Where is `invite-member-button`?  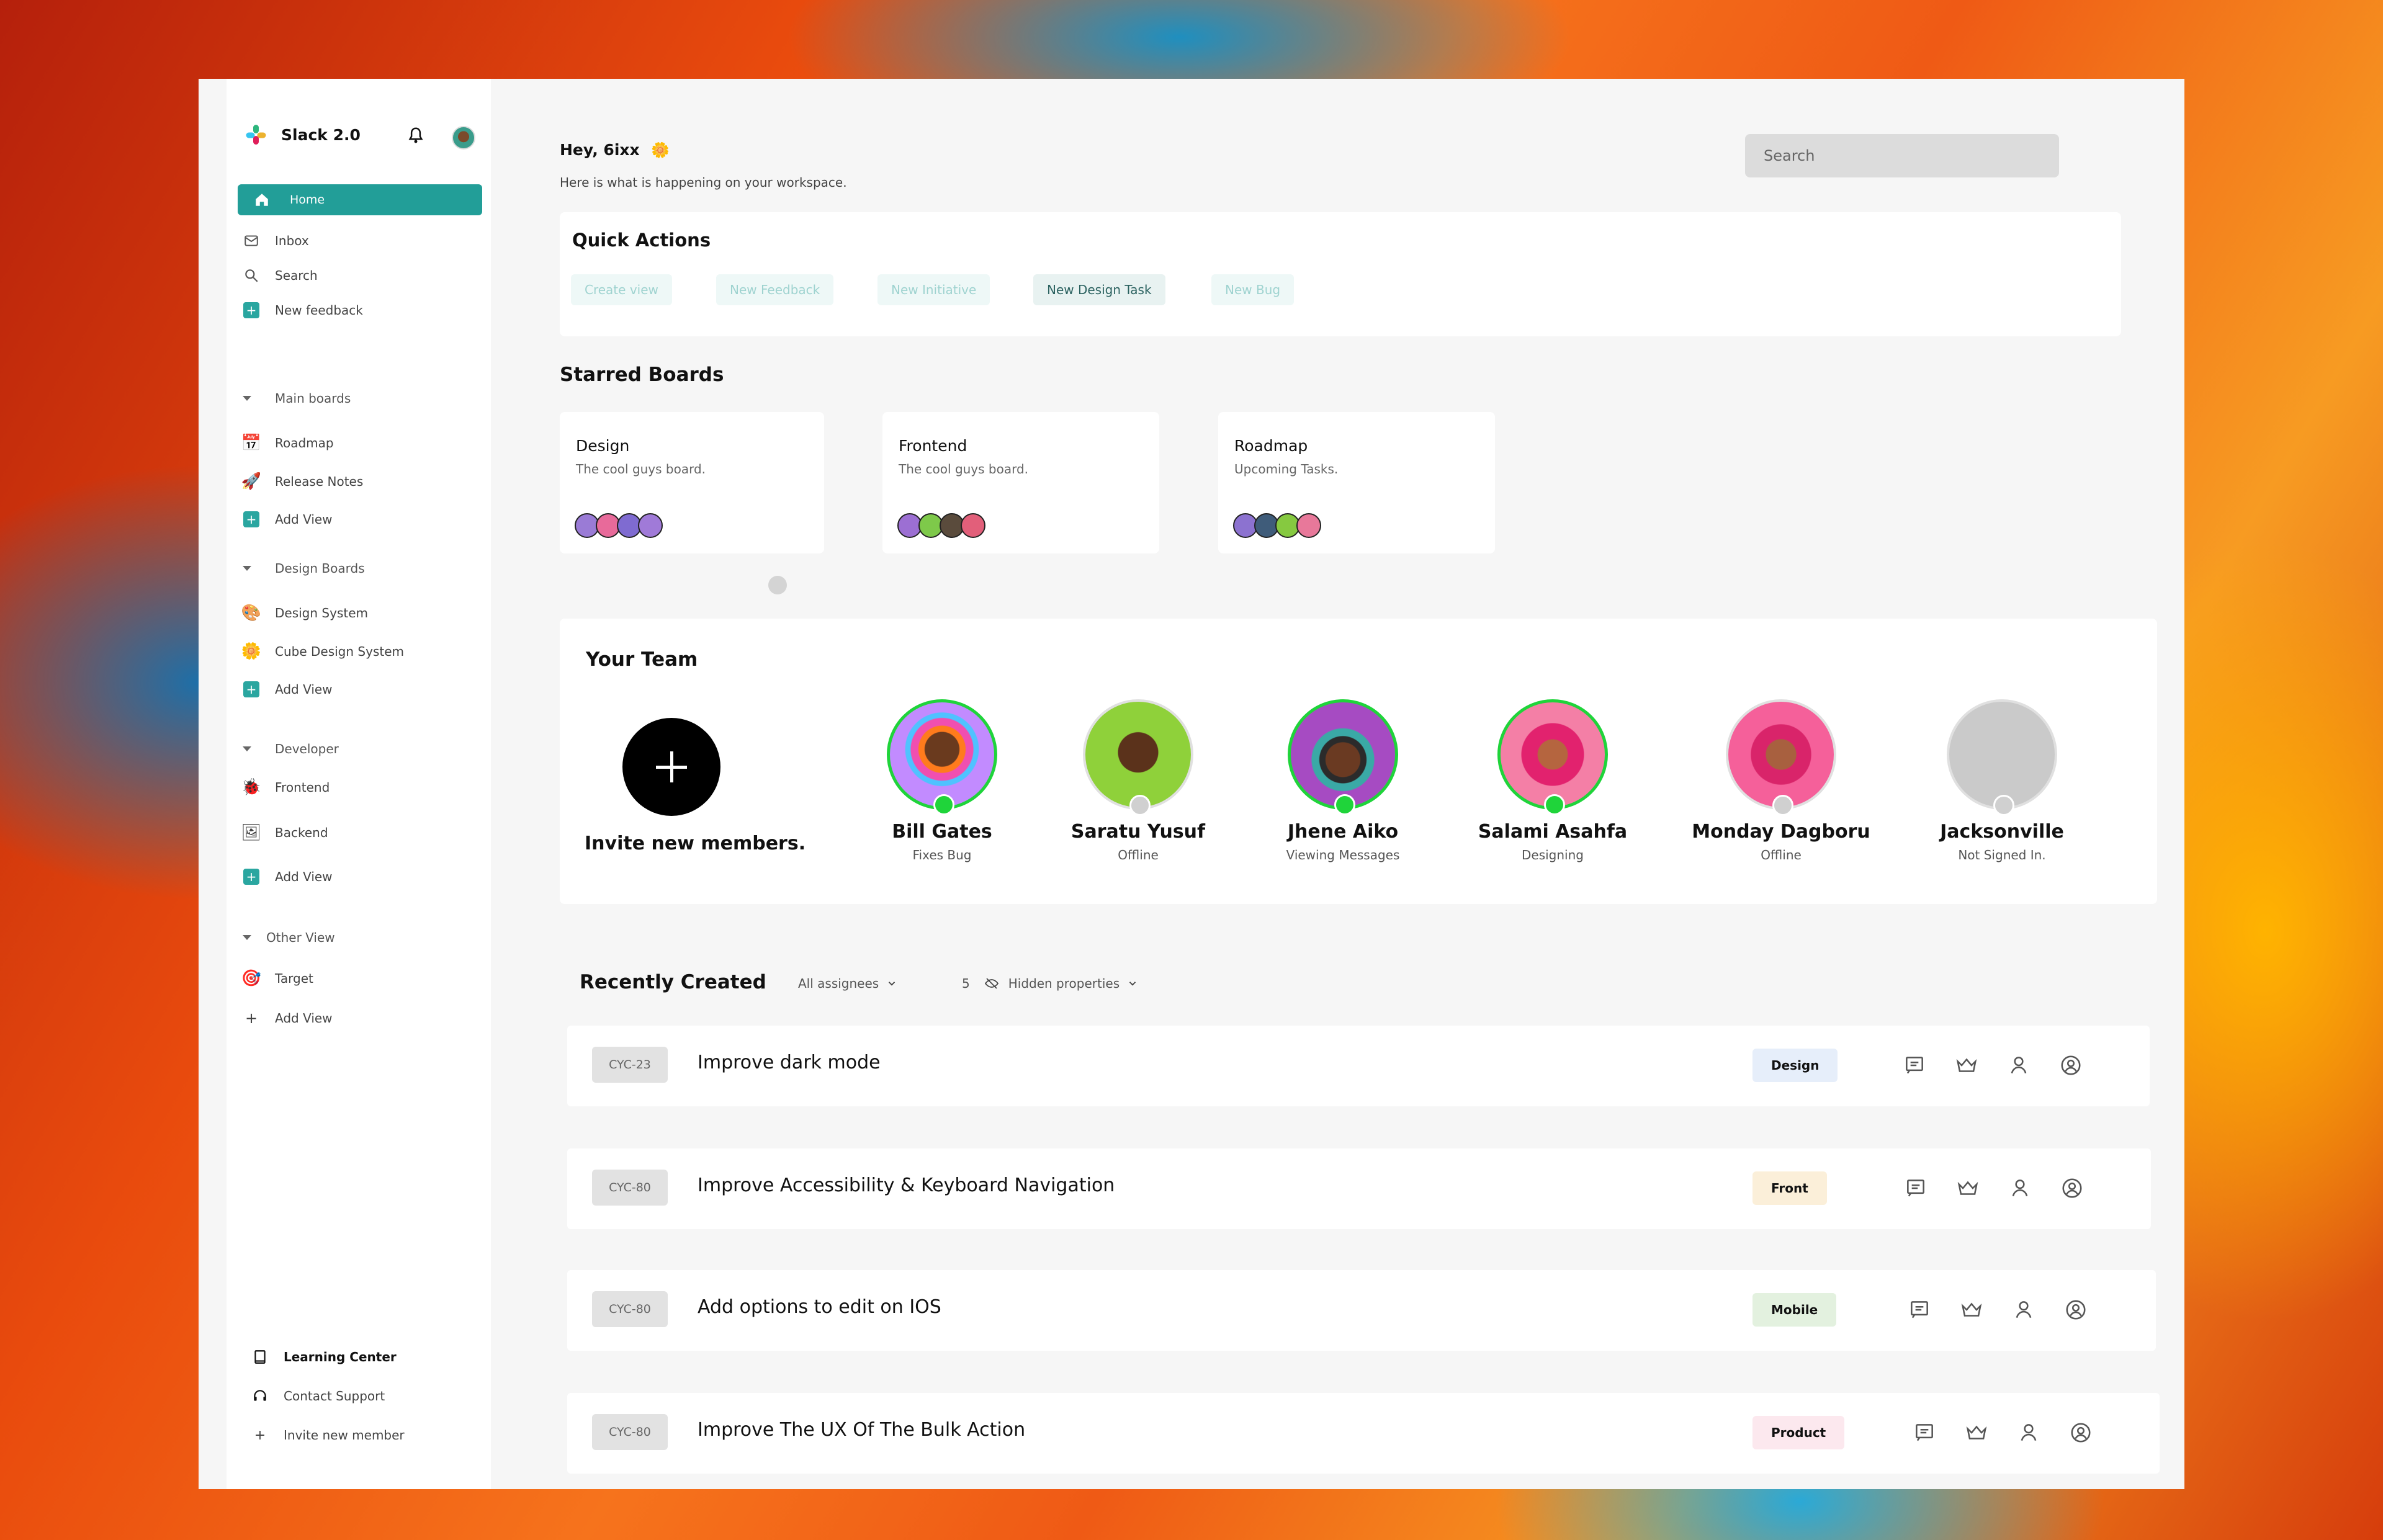
invite-member-button is located at coordinates (671, 767).